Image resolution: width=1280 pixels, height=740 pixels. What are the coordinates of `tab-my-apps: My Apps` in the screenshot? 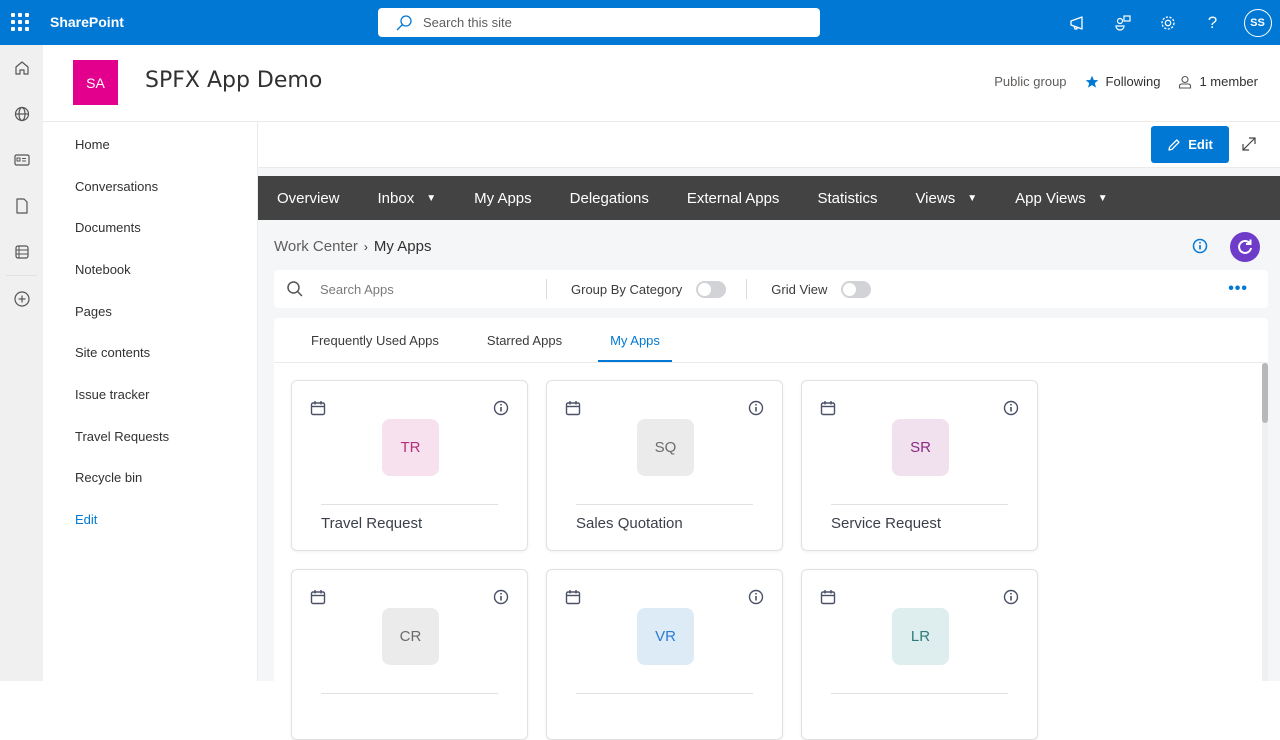 It's located at (635, 347).